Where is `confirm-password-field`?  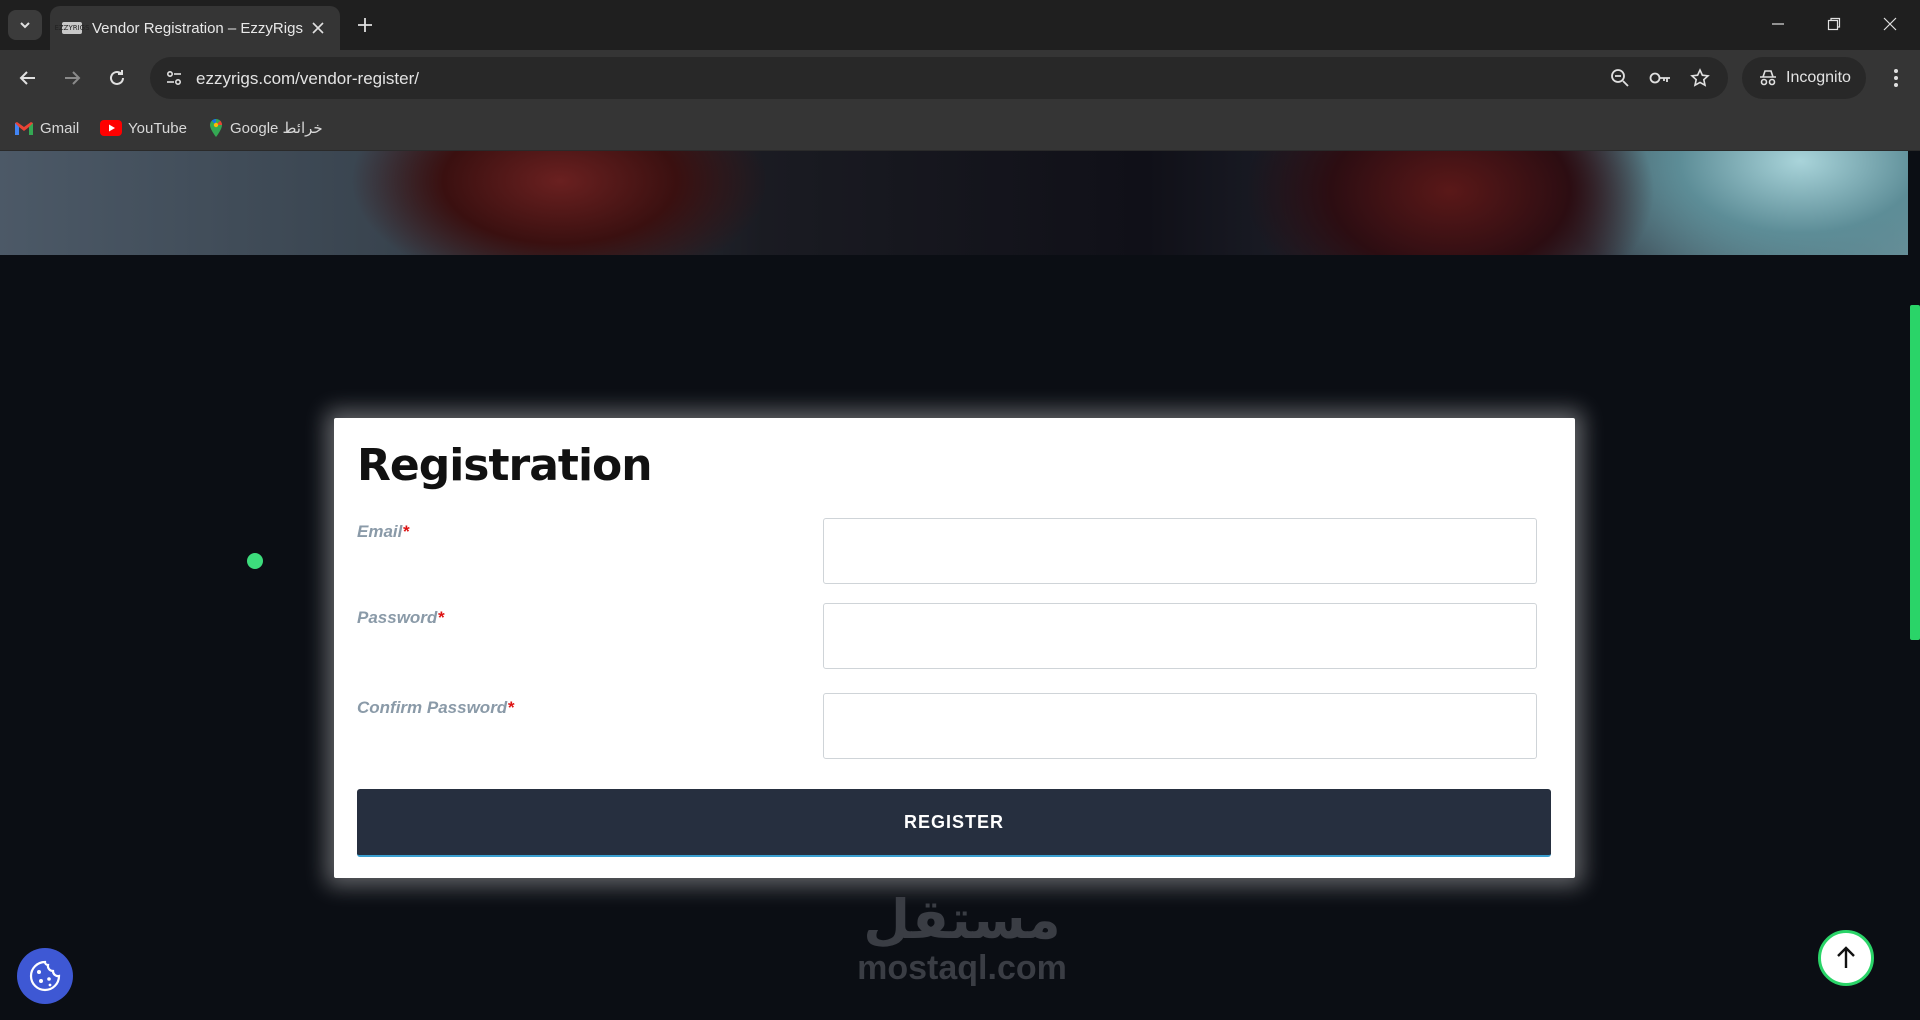 confirm-password-field is located at coordinates (1180, 726).